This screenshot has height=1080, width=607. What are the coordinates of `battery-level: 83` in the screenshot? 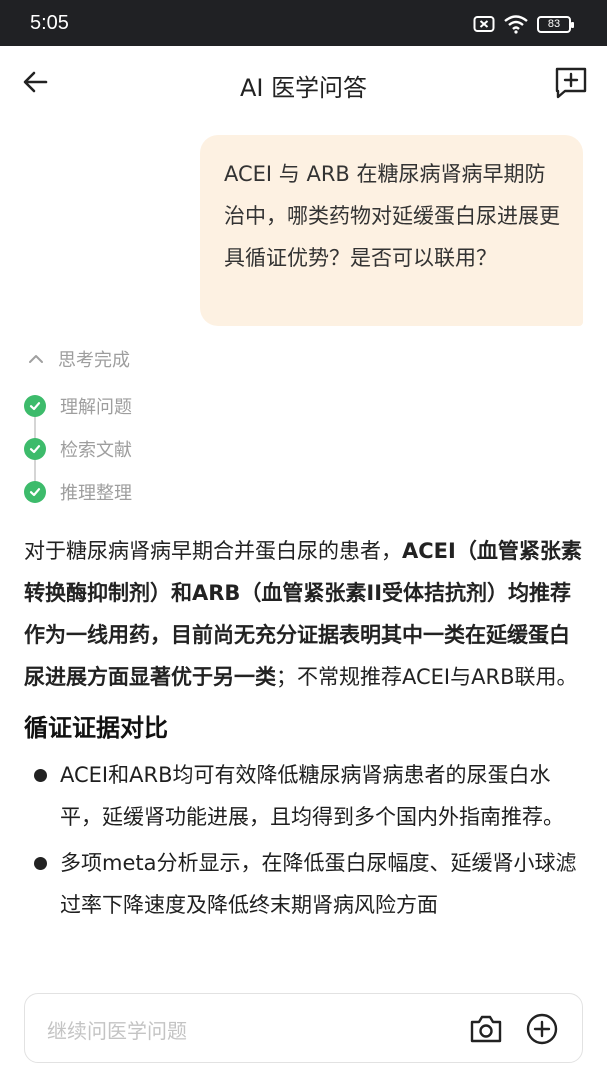 It's located at (554, 23).